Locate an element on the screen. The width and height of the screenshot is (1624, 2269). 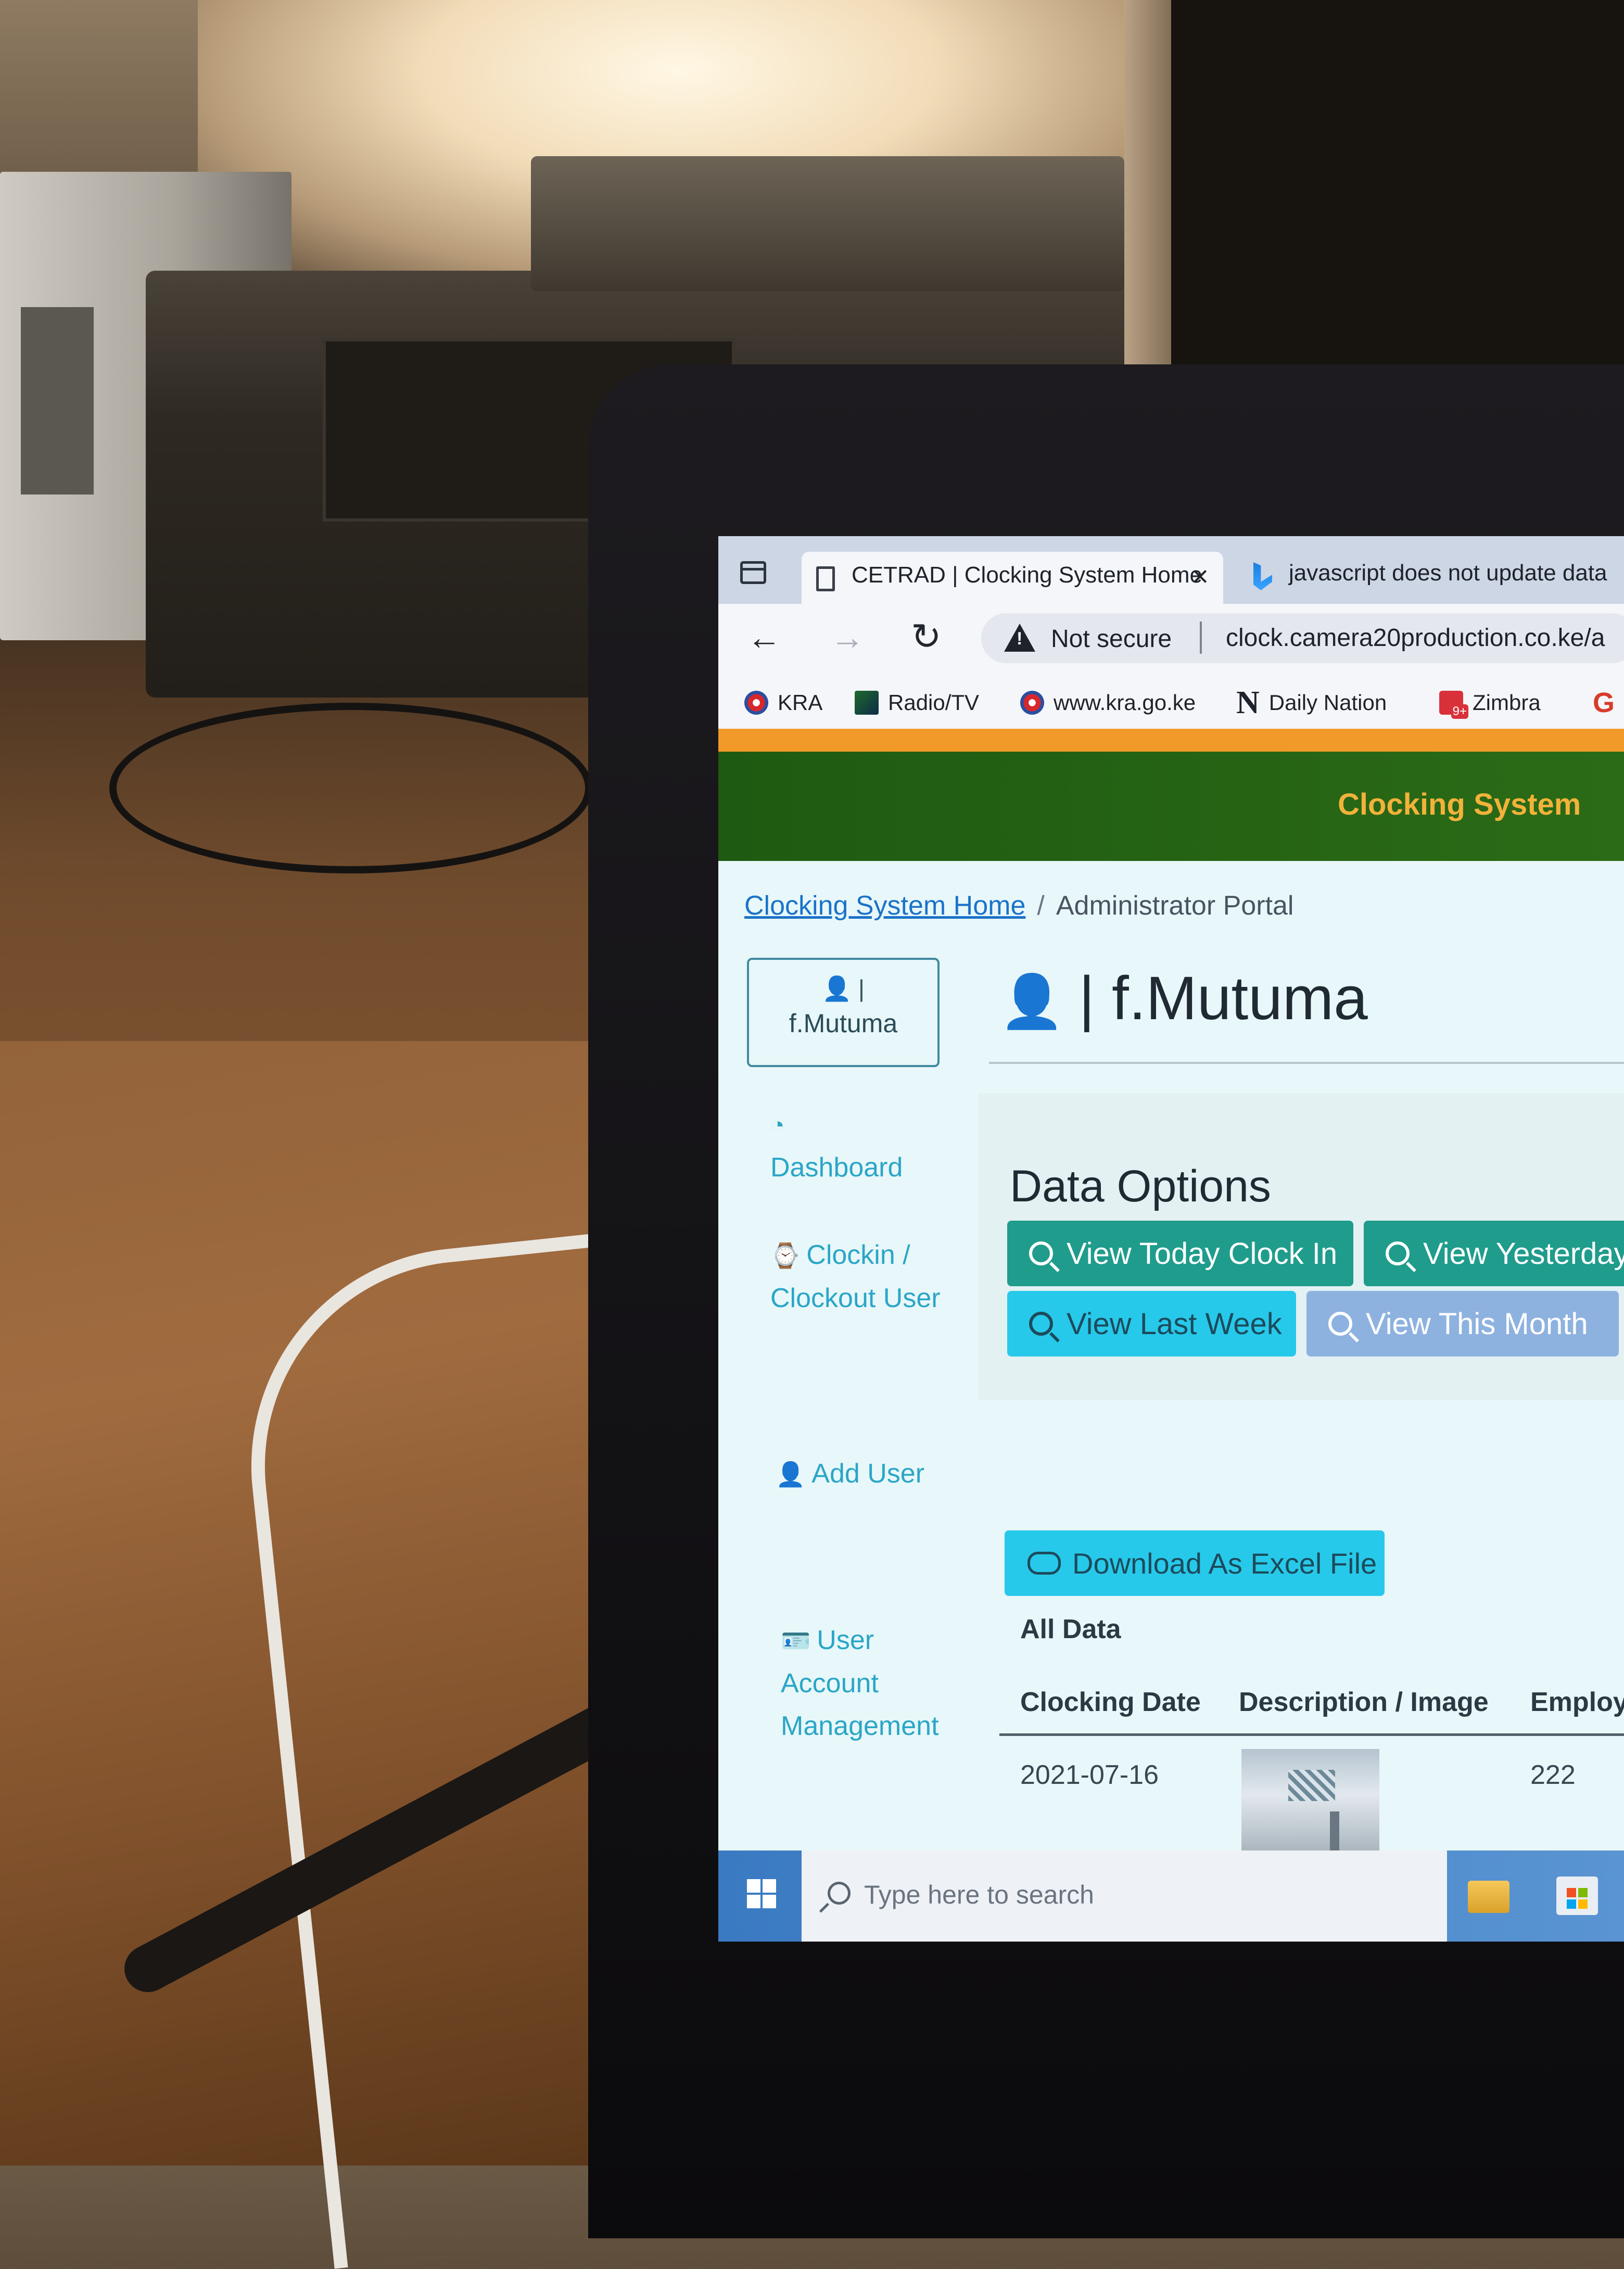
sidebar-item-clockin: ⌚ Clockin / Clockout User is located at coordinates (858, 1277).